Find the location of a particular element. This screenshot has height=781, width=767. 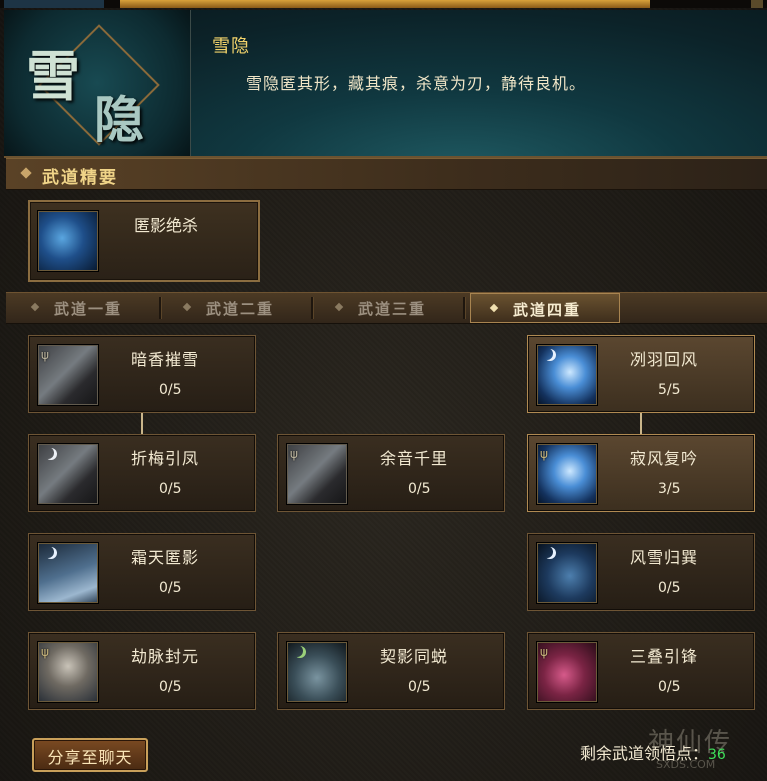

tier-tabs: 武道一重 武道二重 武道三重 武道四重 is located at coordinates (386, 308).